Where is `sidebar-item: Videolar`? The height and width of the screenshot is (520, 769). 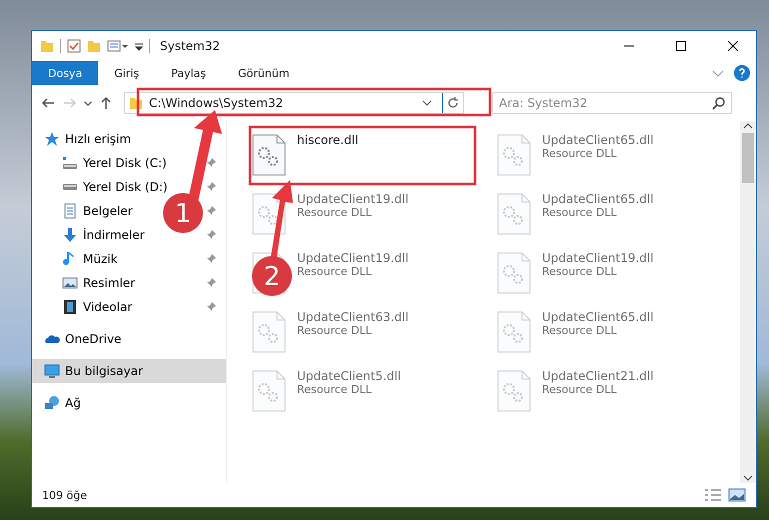 sidebar-item: Videolar is located at coordinates (129, 307).